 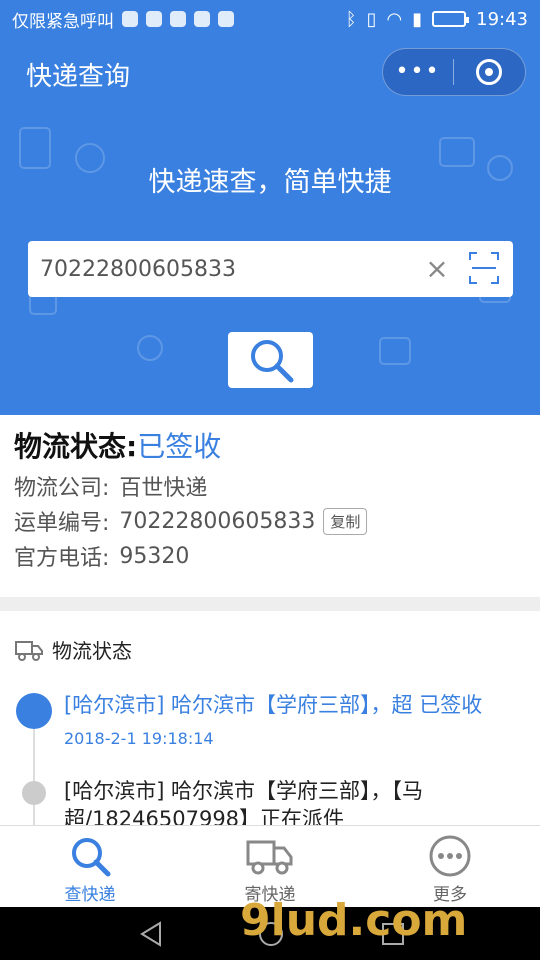 I want to click on company-value: 百世快递, so click(x=163, y=488).